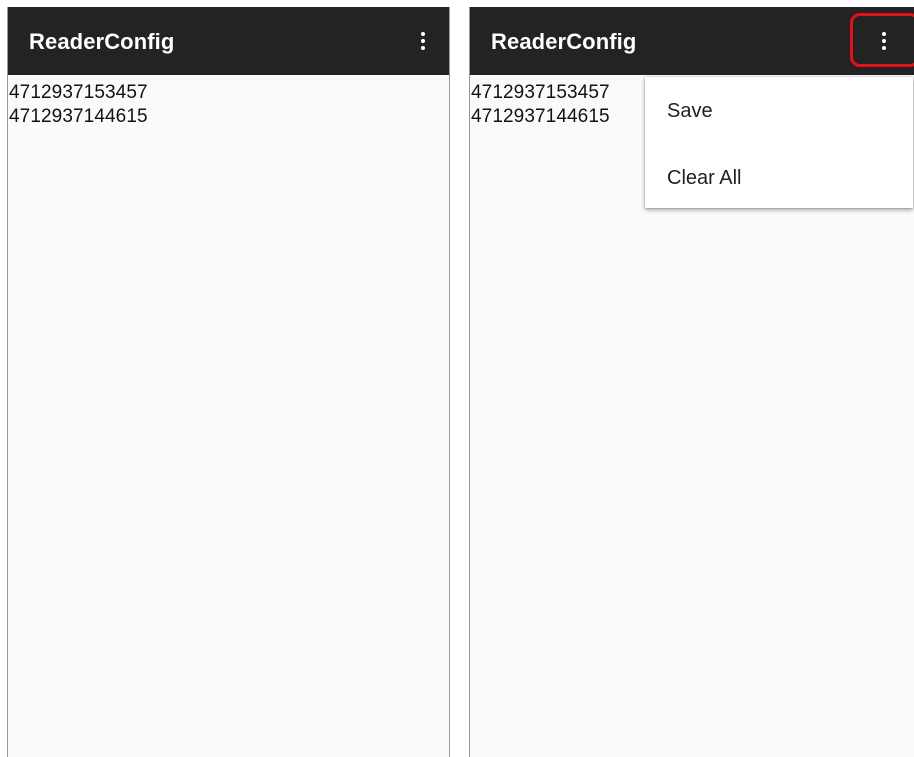 The height and width of the screenshot is (757, 914). Describe the element at coordinates (779, 142) in the screenshot. I see `overflow-popup-menu: Save Clear All` at that location.